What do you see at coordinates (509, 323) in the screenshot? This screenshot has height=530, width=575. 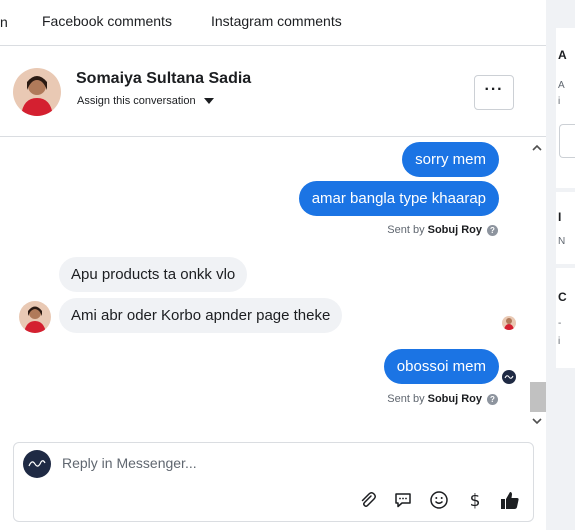 I see `seen-avatar` at bounding box center [509, 323].